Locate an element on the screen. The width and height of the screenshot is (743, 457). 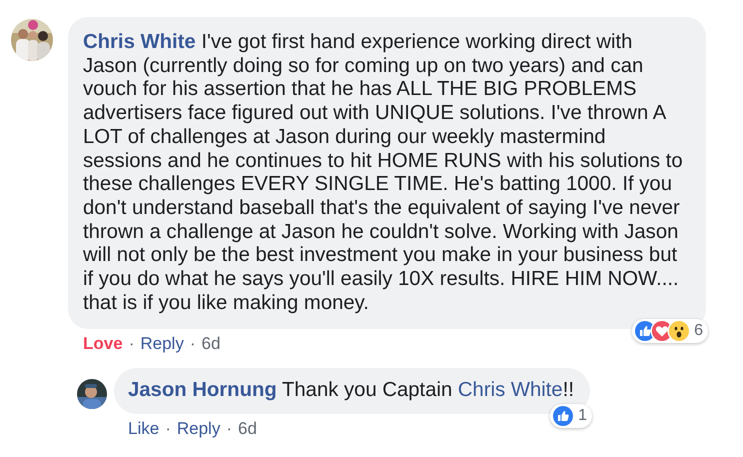
reply-text: Jason Hornung Thank you Captain Chris White!! is located at coordinates (351, 391).